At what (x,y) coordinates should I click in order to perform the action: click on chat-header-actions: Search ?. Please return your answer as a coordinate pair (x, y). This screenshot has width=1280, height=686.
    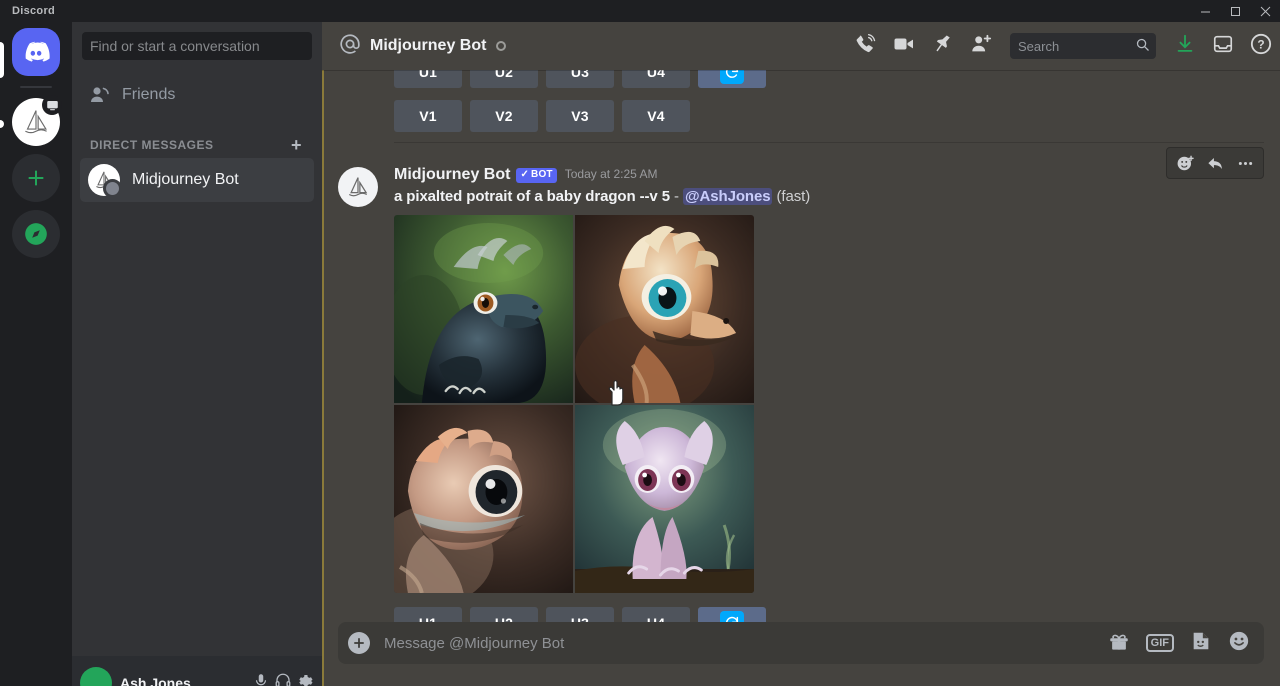
    Looking at the image, I should click on (1063, 46).